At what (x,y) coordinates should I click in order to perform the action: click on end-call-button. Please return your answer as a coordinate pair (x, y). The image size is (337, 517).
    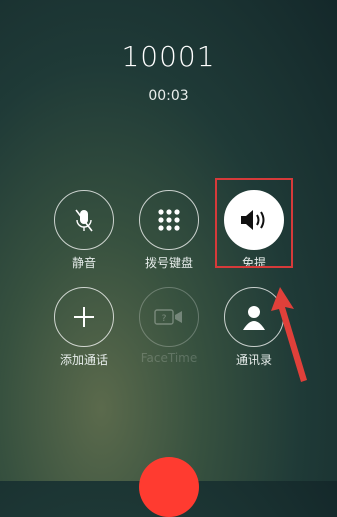
    Looking at the image, I should click on (169, 487).